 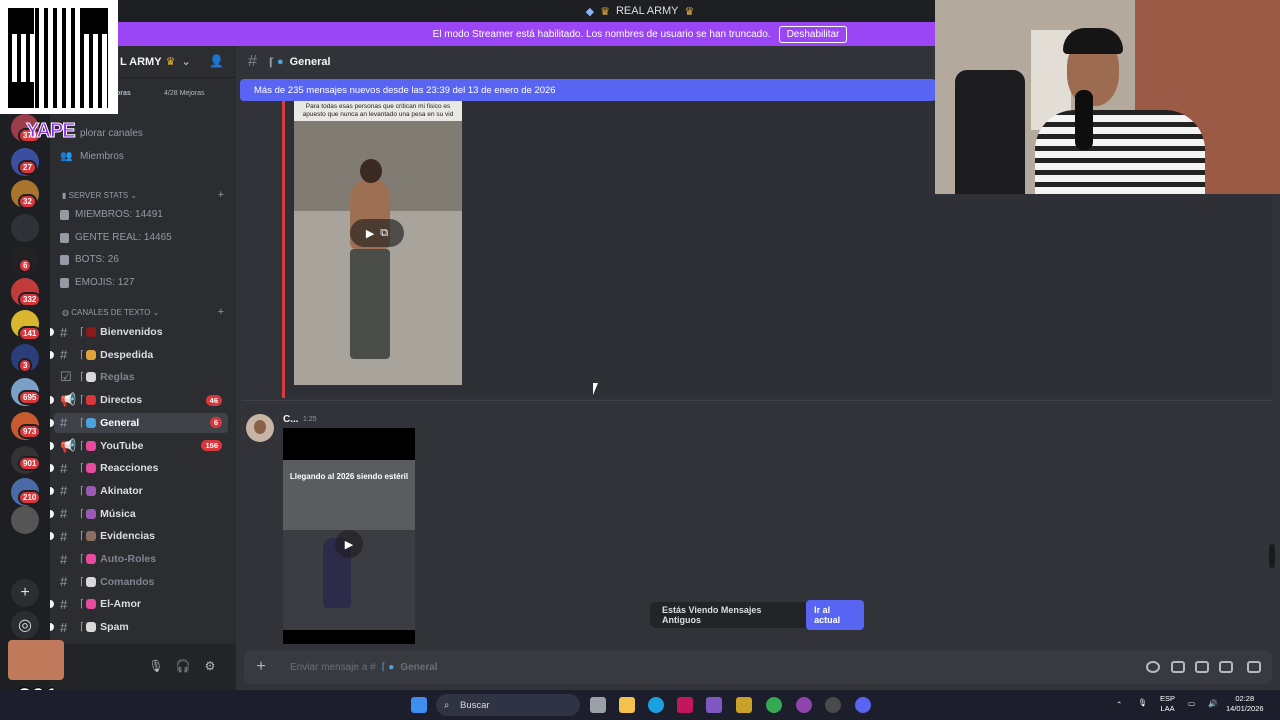 What do you see at coordinates (139, 422) in the screenshot?
I see `channel-general: # ⌈ General 6` at bounding box center [139, 422].